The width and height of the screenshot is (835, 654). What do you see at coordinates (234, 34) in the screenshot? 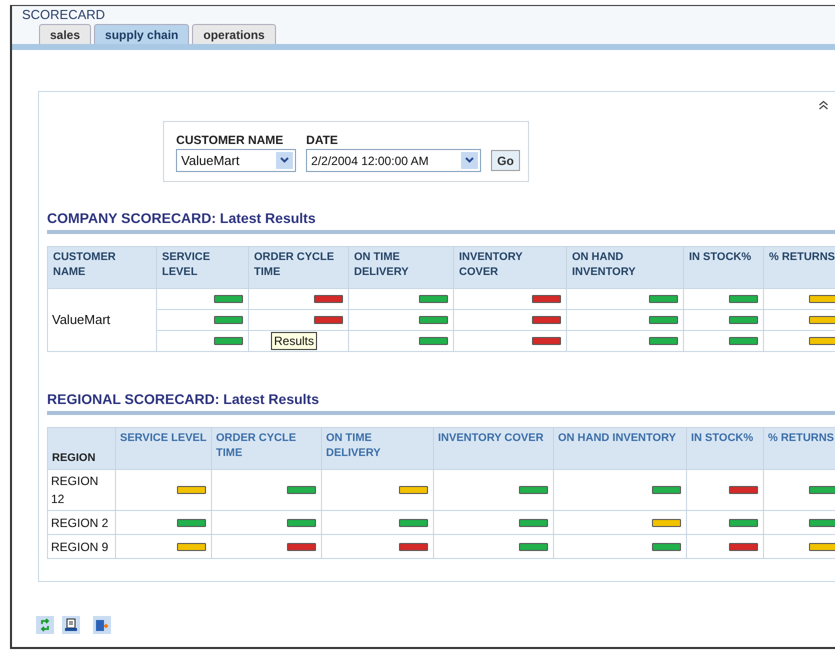
I see `tab: operations` at bounding box center [234, 34].